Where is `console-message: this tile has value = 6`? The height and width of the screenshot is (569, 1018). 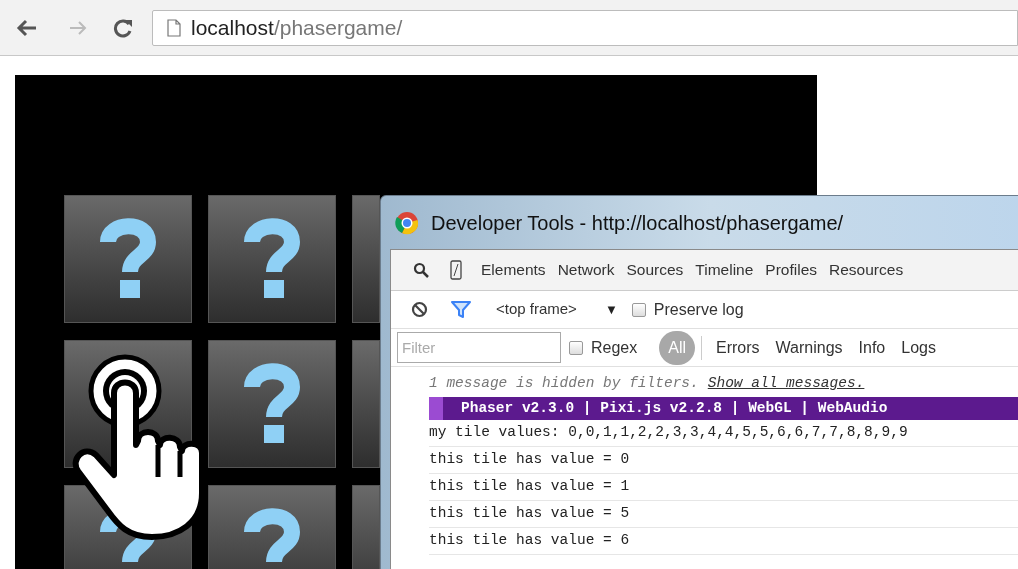
console-message: this tile has value = 6 is located at coordinates (723, 541).